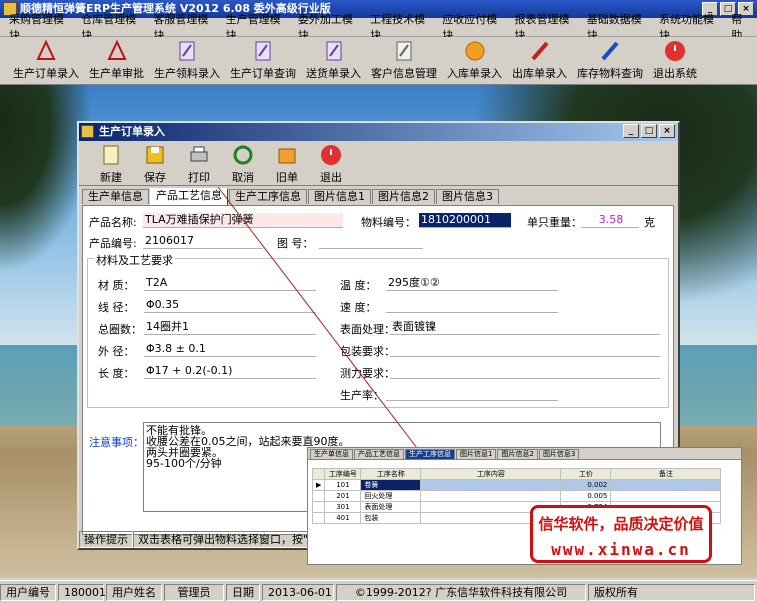 The height and width of the screenshot is (603, 757). What do you see at coordinates (403, 196) in the screenshot?
I see `tab-picture-2: 图片信息2` at bounding box center [403, 196].